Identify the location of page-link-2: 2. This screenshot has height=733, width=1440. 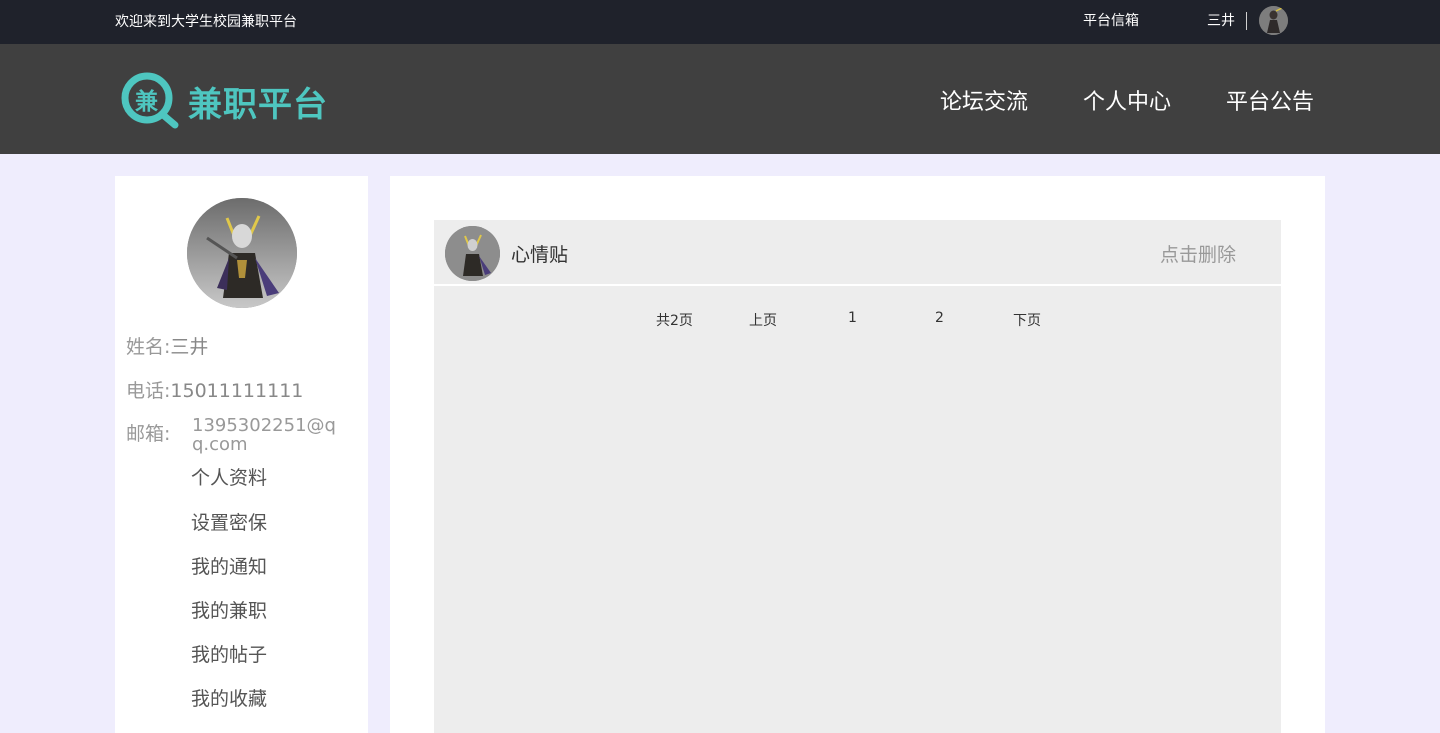
(939, 318).